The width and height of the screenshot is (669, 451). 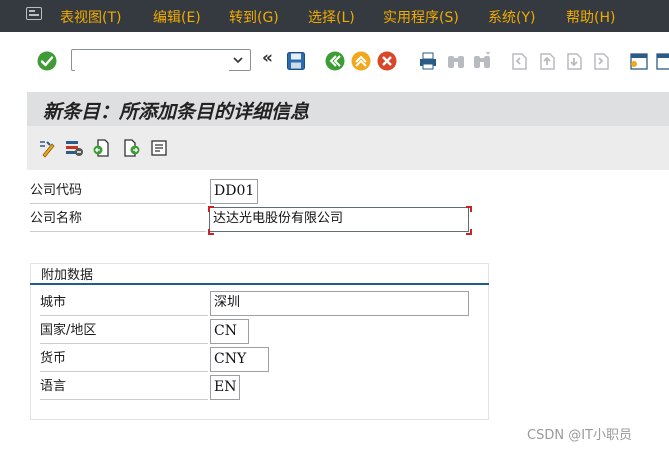 What do you see at coordinates (254, 17) in the screenshot?
I see `menu-goto: 转到(G)` at bounding box center [254, 17].